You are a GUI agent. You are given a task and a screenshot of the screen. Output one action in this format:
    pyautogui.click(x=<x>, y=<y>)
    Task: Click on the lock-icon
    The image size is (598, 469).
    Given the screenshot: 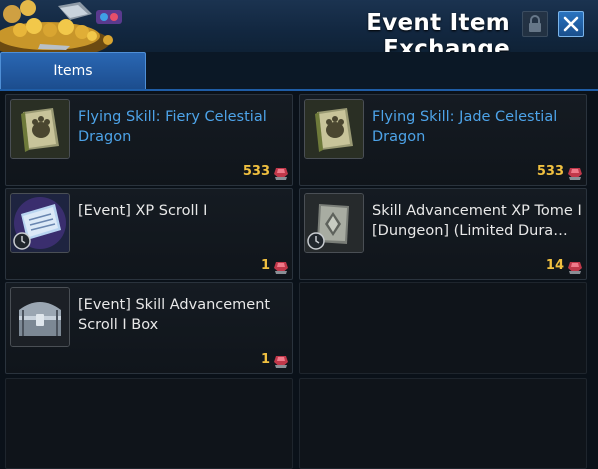 What is the action you would take?
    pyautogui.click(x=535, y=23)
    